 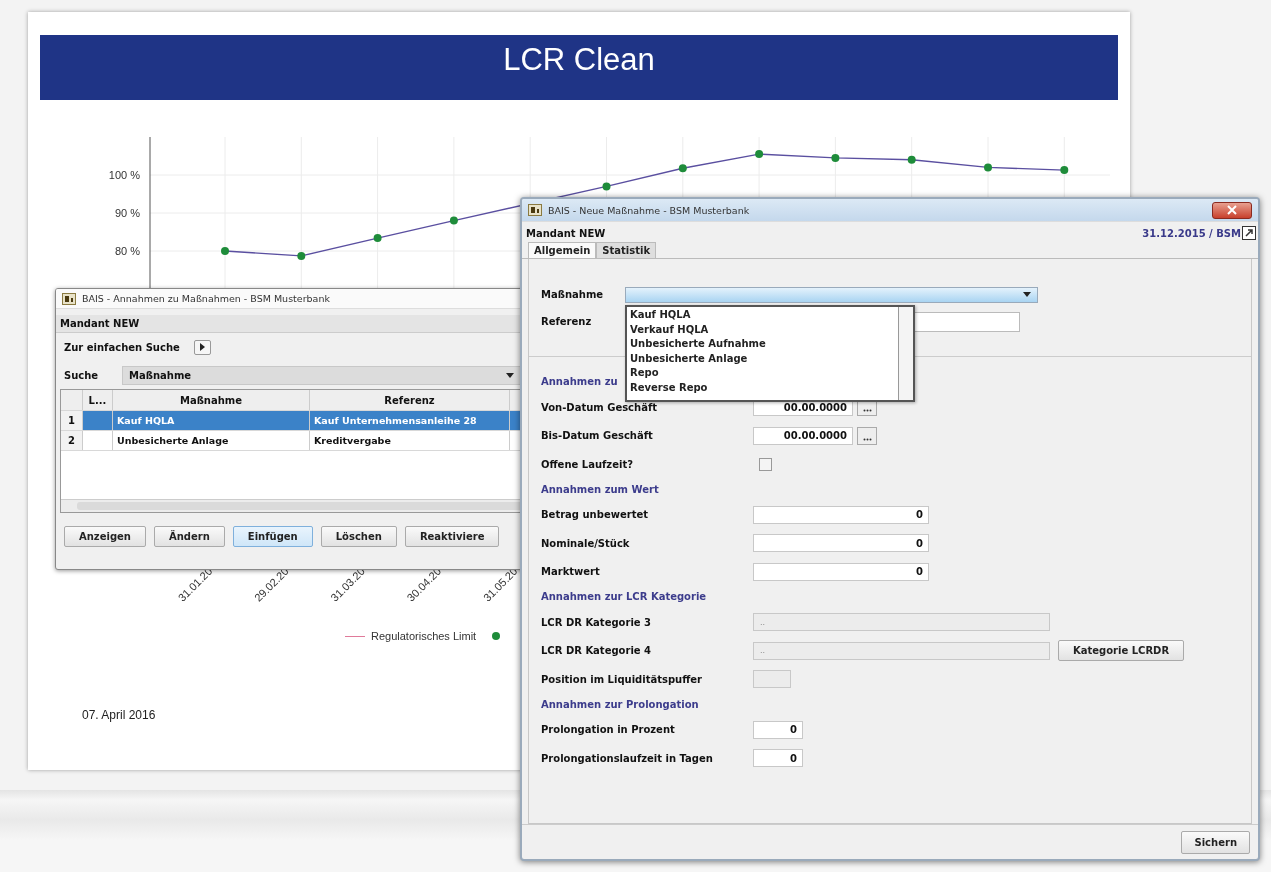 I want to click on dropdown-option: Reverse Repo, so click(x=762, y=387).